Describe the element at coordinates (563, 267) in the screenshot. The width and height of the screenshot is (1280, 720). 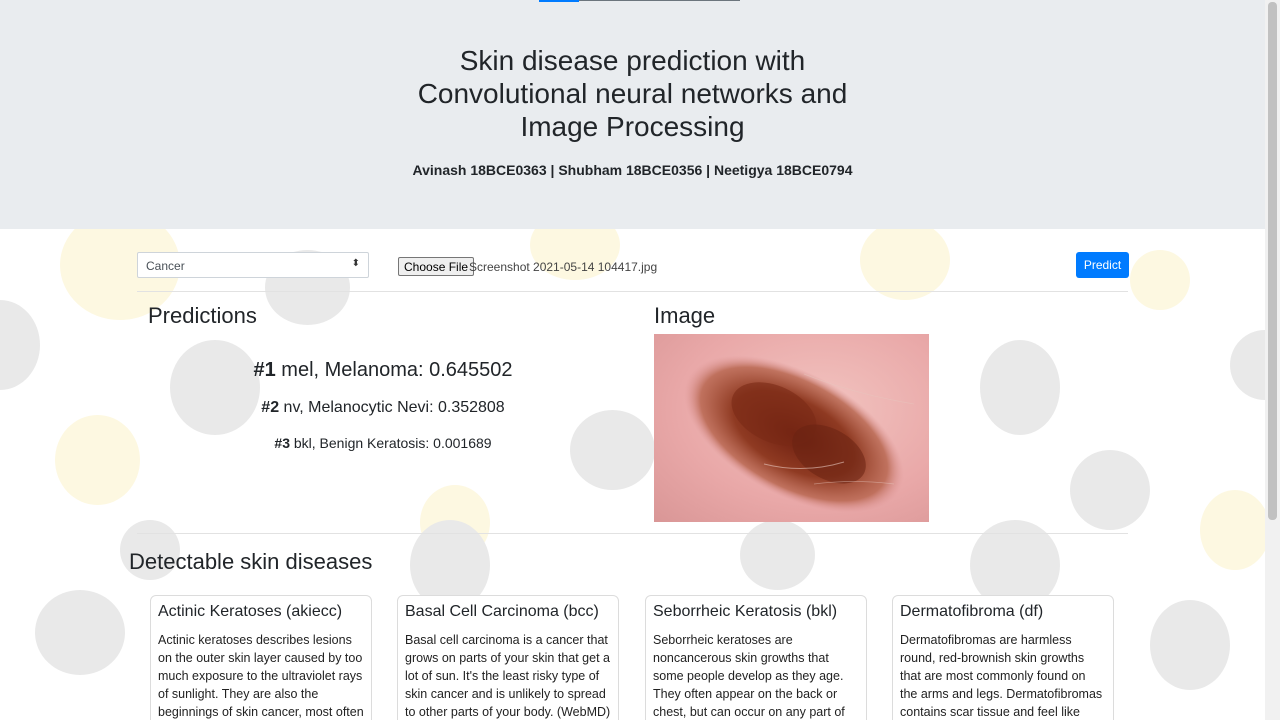
I see `selected-file-name: Screenshot 2021-05-14 104417.jpg` at that location.